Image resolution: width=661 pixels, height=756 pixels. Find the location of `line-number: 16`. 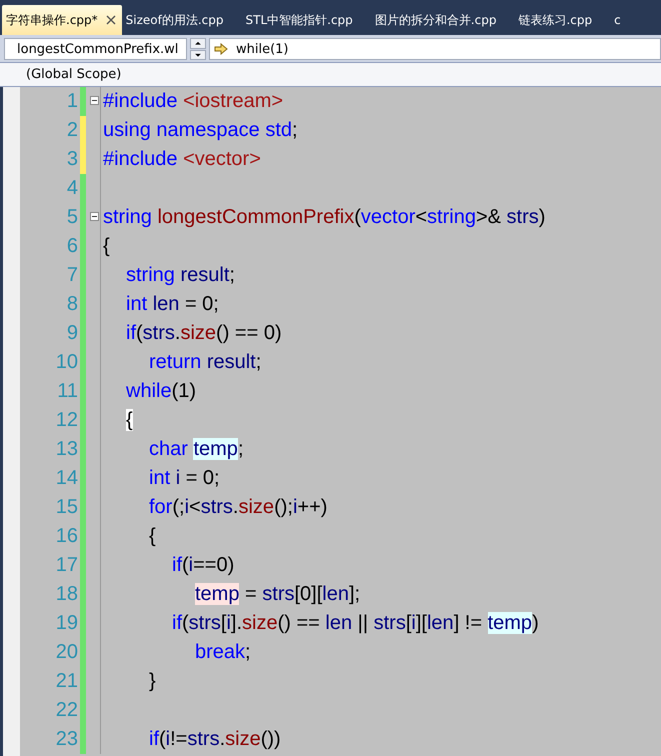

line-number: 16 is located at coordinates (66, 536).